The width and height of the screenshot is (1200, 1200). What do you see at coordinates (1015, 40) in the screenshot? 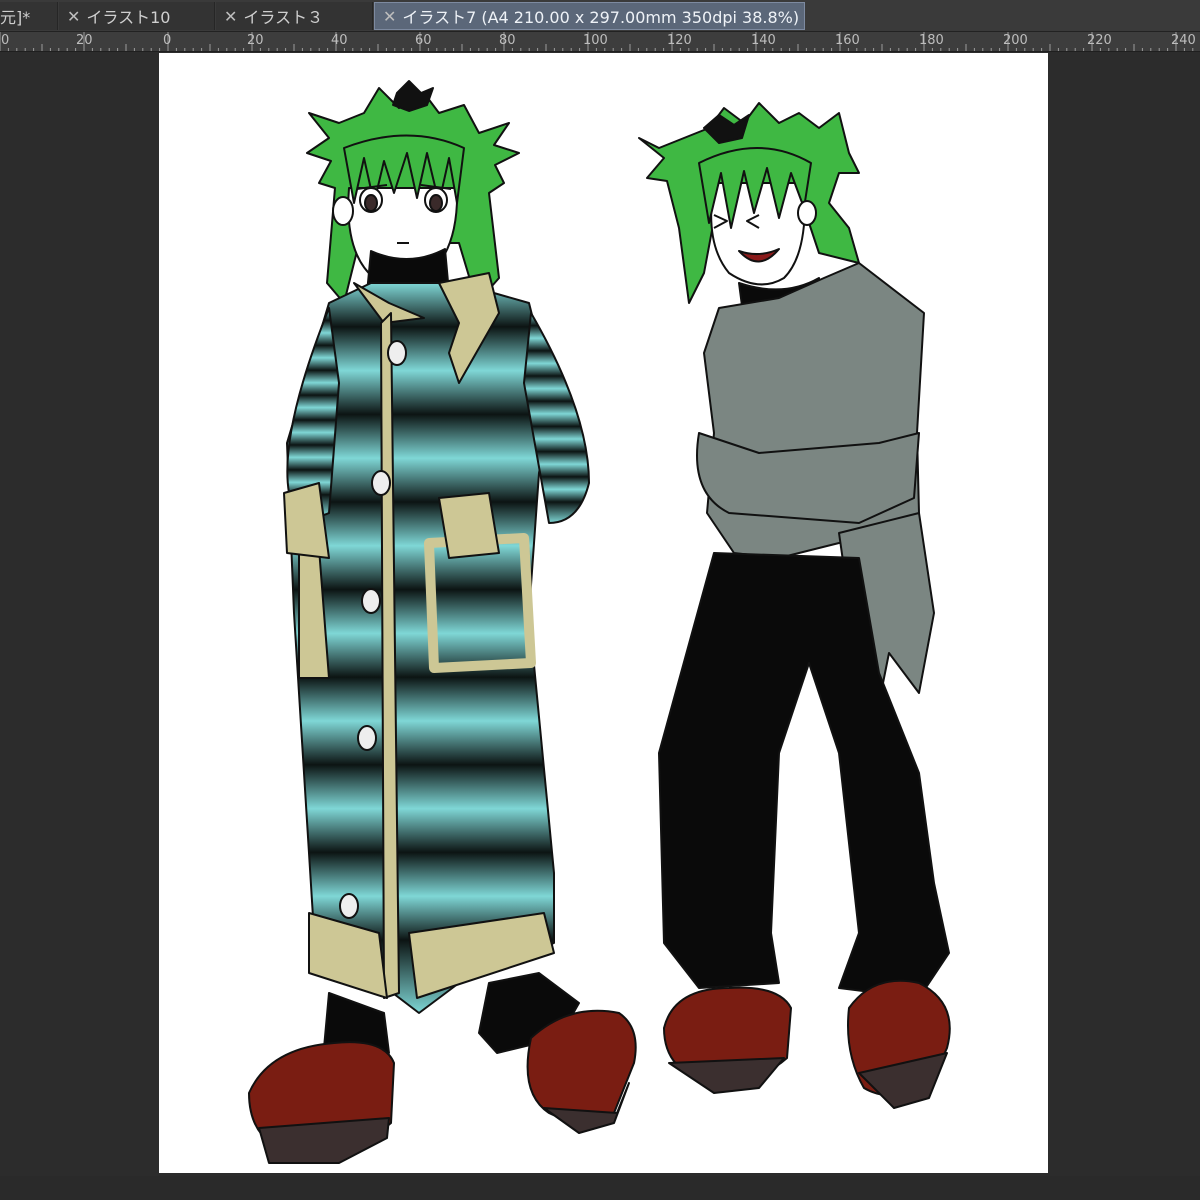
I see `ruler-label: 200` at bounding box center [1015, 40].